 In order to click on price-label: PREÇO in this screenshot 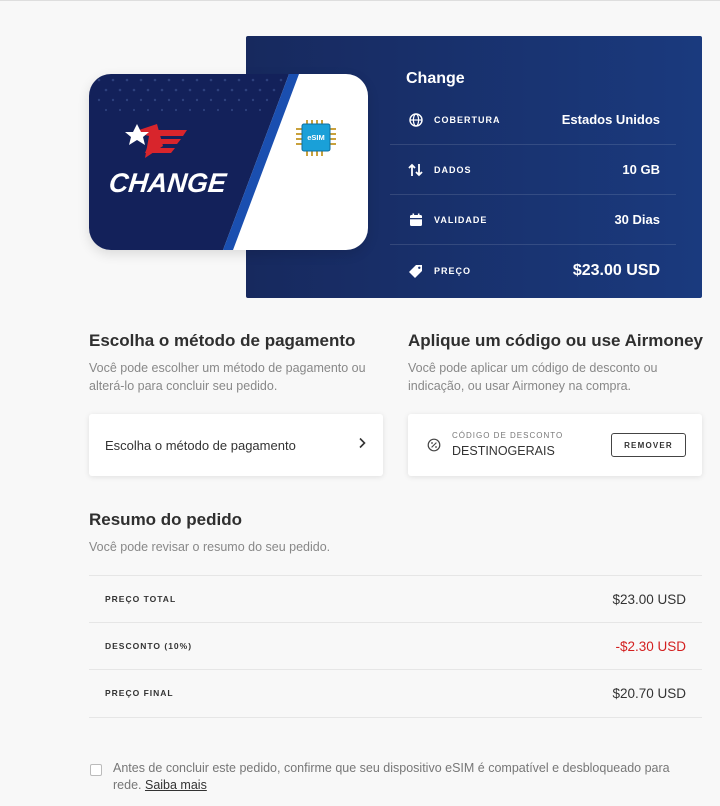, I will do `click(453, 271)`.